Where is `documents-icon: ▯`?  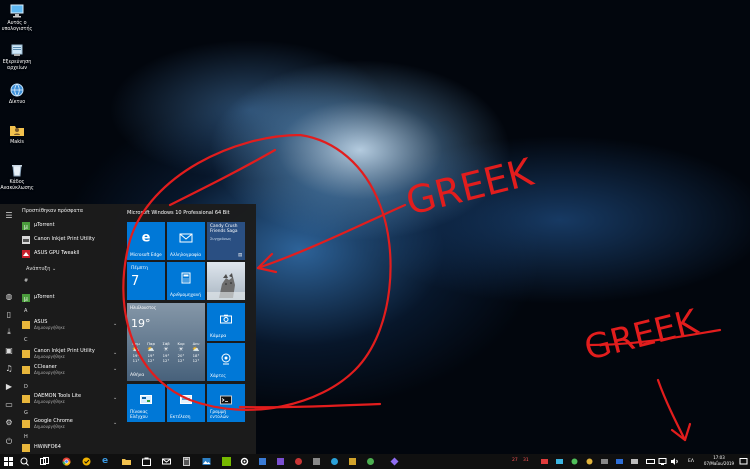
documents-icon: ▯ is located at coordinates (9, 314).